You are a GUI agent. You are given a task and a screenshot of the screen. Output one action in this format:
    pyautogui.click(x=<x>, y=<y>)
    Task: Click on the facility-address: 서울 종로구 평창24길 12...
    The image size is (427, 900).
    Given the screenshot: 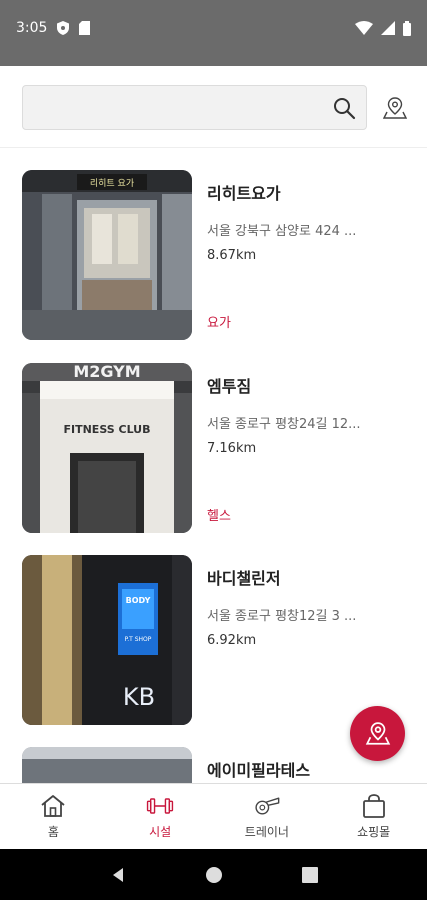 What is the action you would take?
    pyautogui.click(x=284, y=424)
    